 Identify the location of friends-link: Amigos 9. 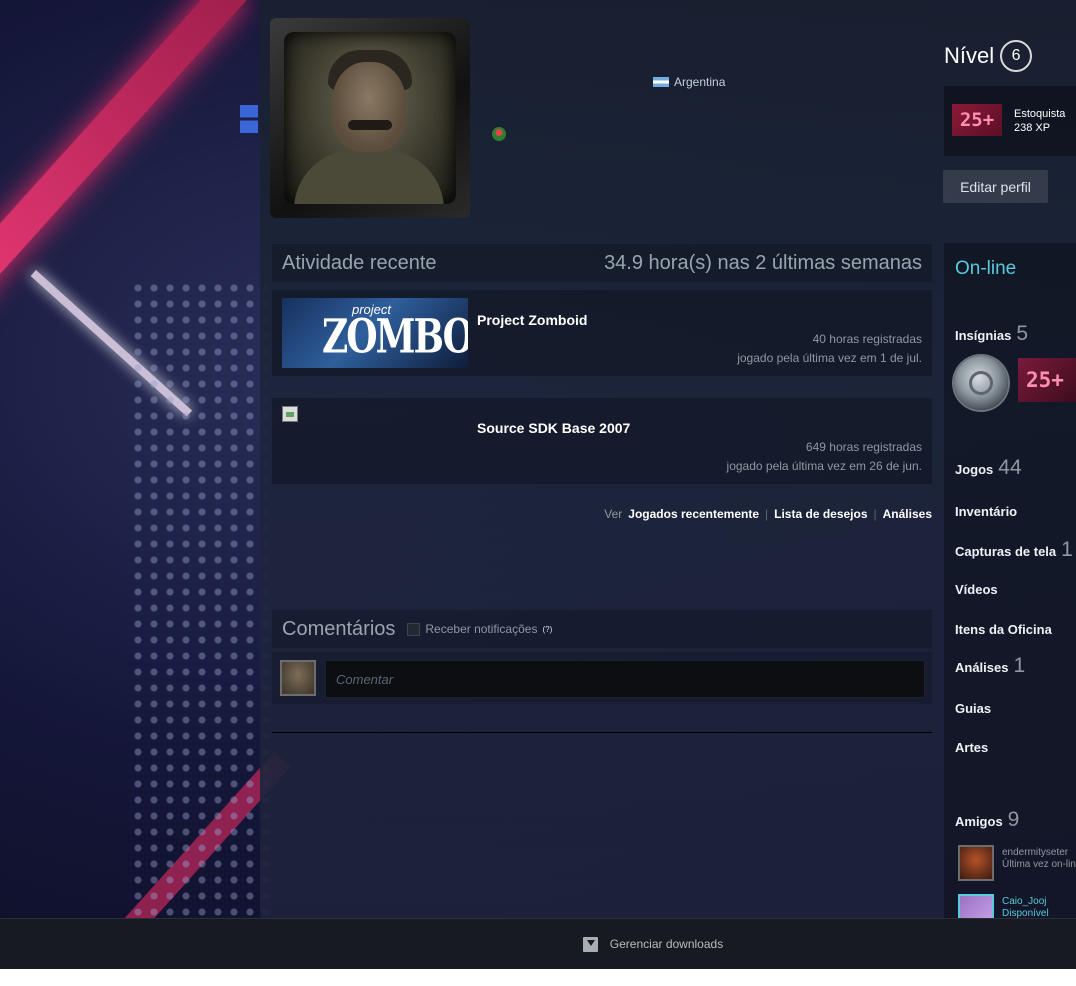
(987, 820).